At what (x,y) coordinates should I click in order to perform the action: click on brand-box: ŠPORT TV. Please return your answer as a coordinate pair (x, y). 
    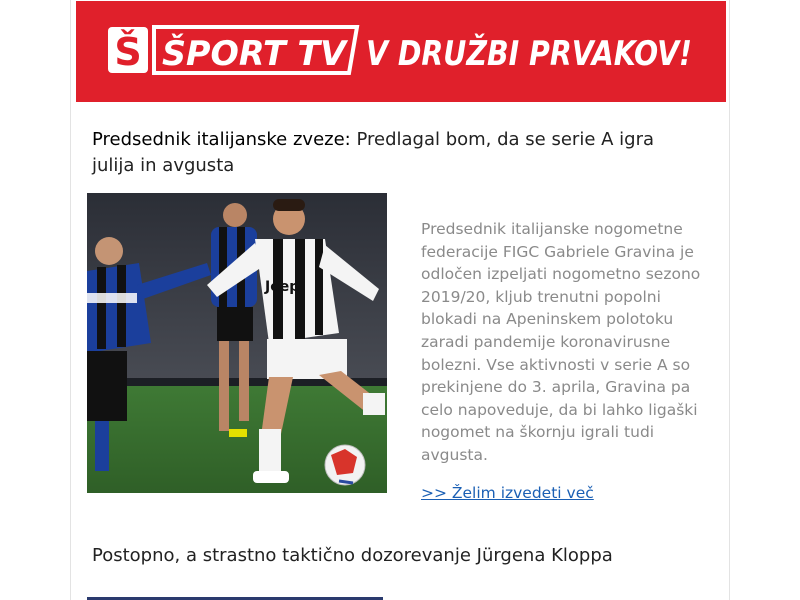
    Looking at the image, I should click on (256, 50).